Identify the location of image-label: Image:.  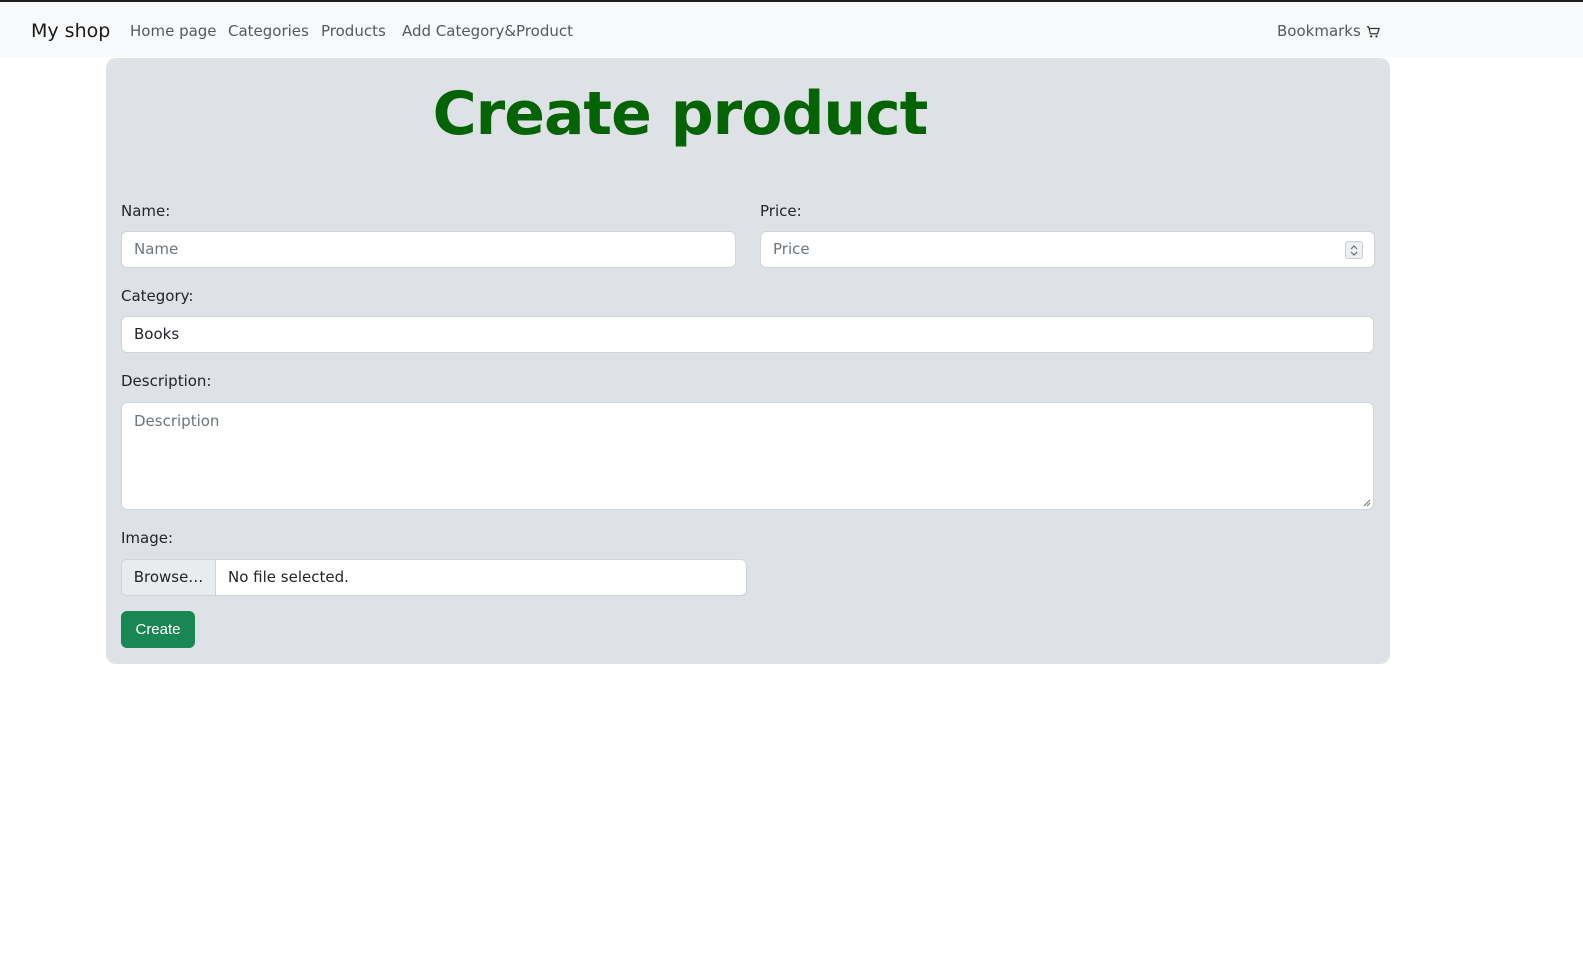
(147, 538).